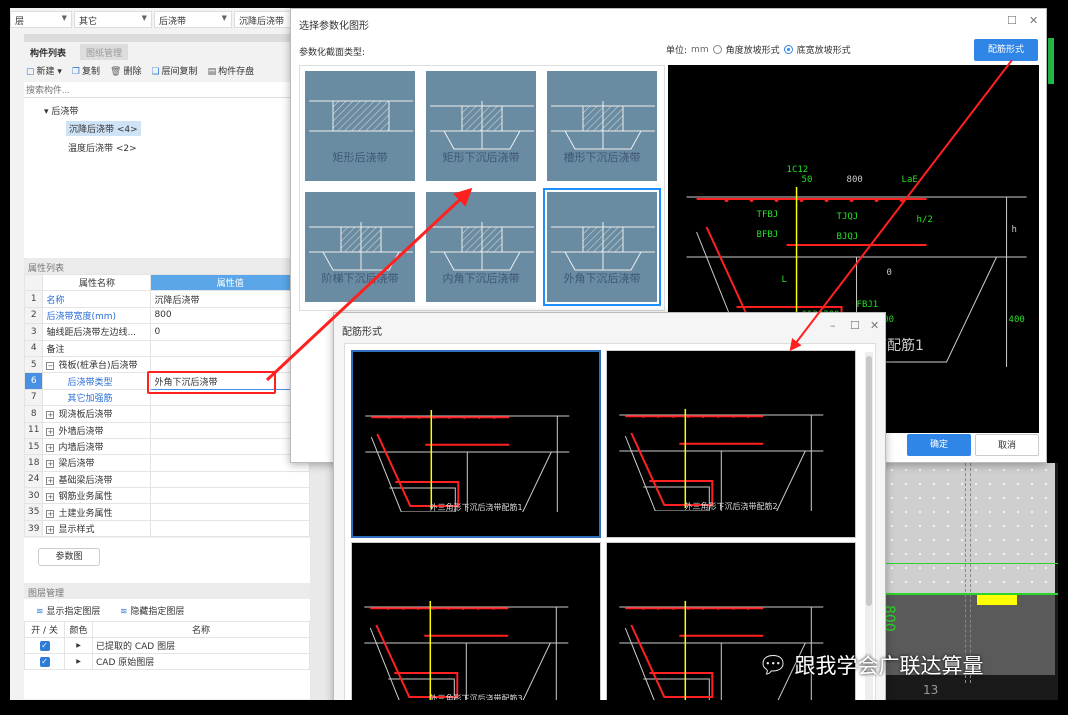  Describe the element at coordinates (717, 49) in the screenshot. I see `radio-angle` at that location.